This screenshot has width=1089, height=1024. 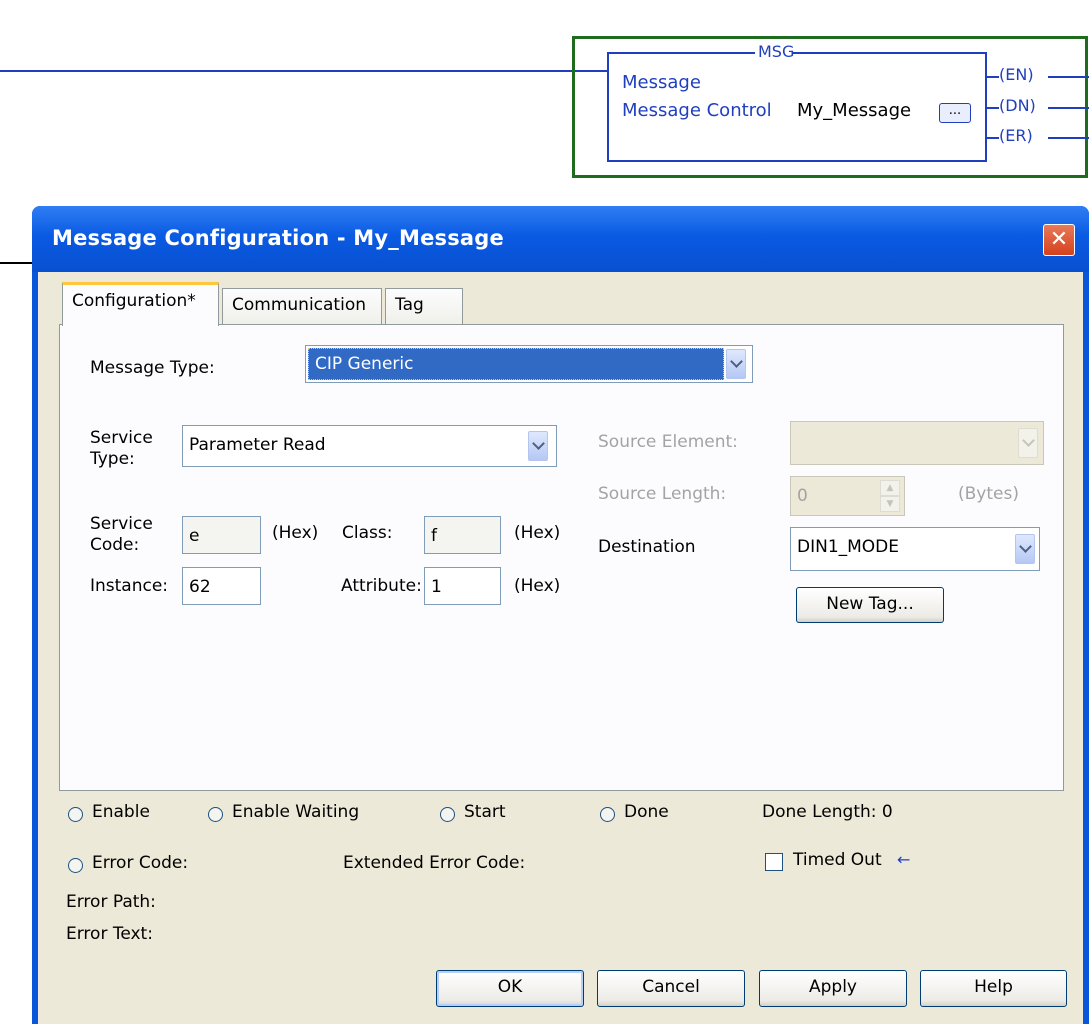 I want to click on timed-out-checkbox, so click(x=774, y=862).